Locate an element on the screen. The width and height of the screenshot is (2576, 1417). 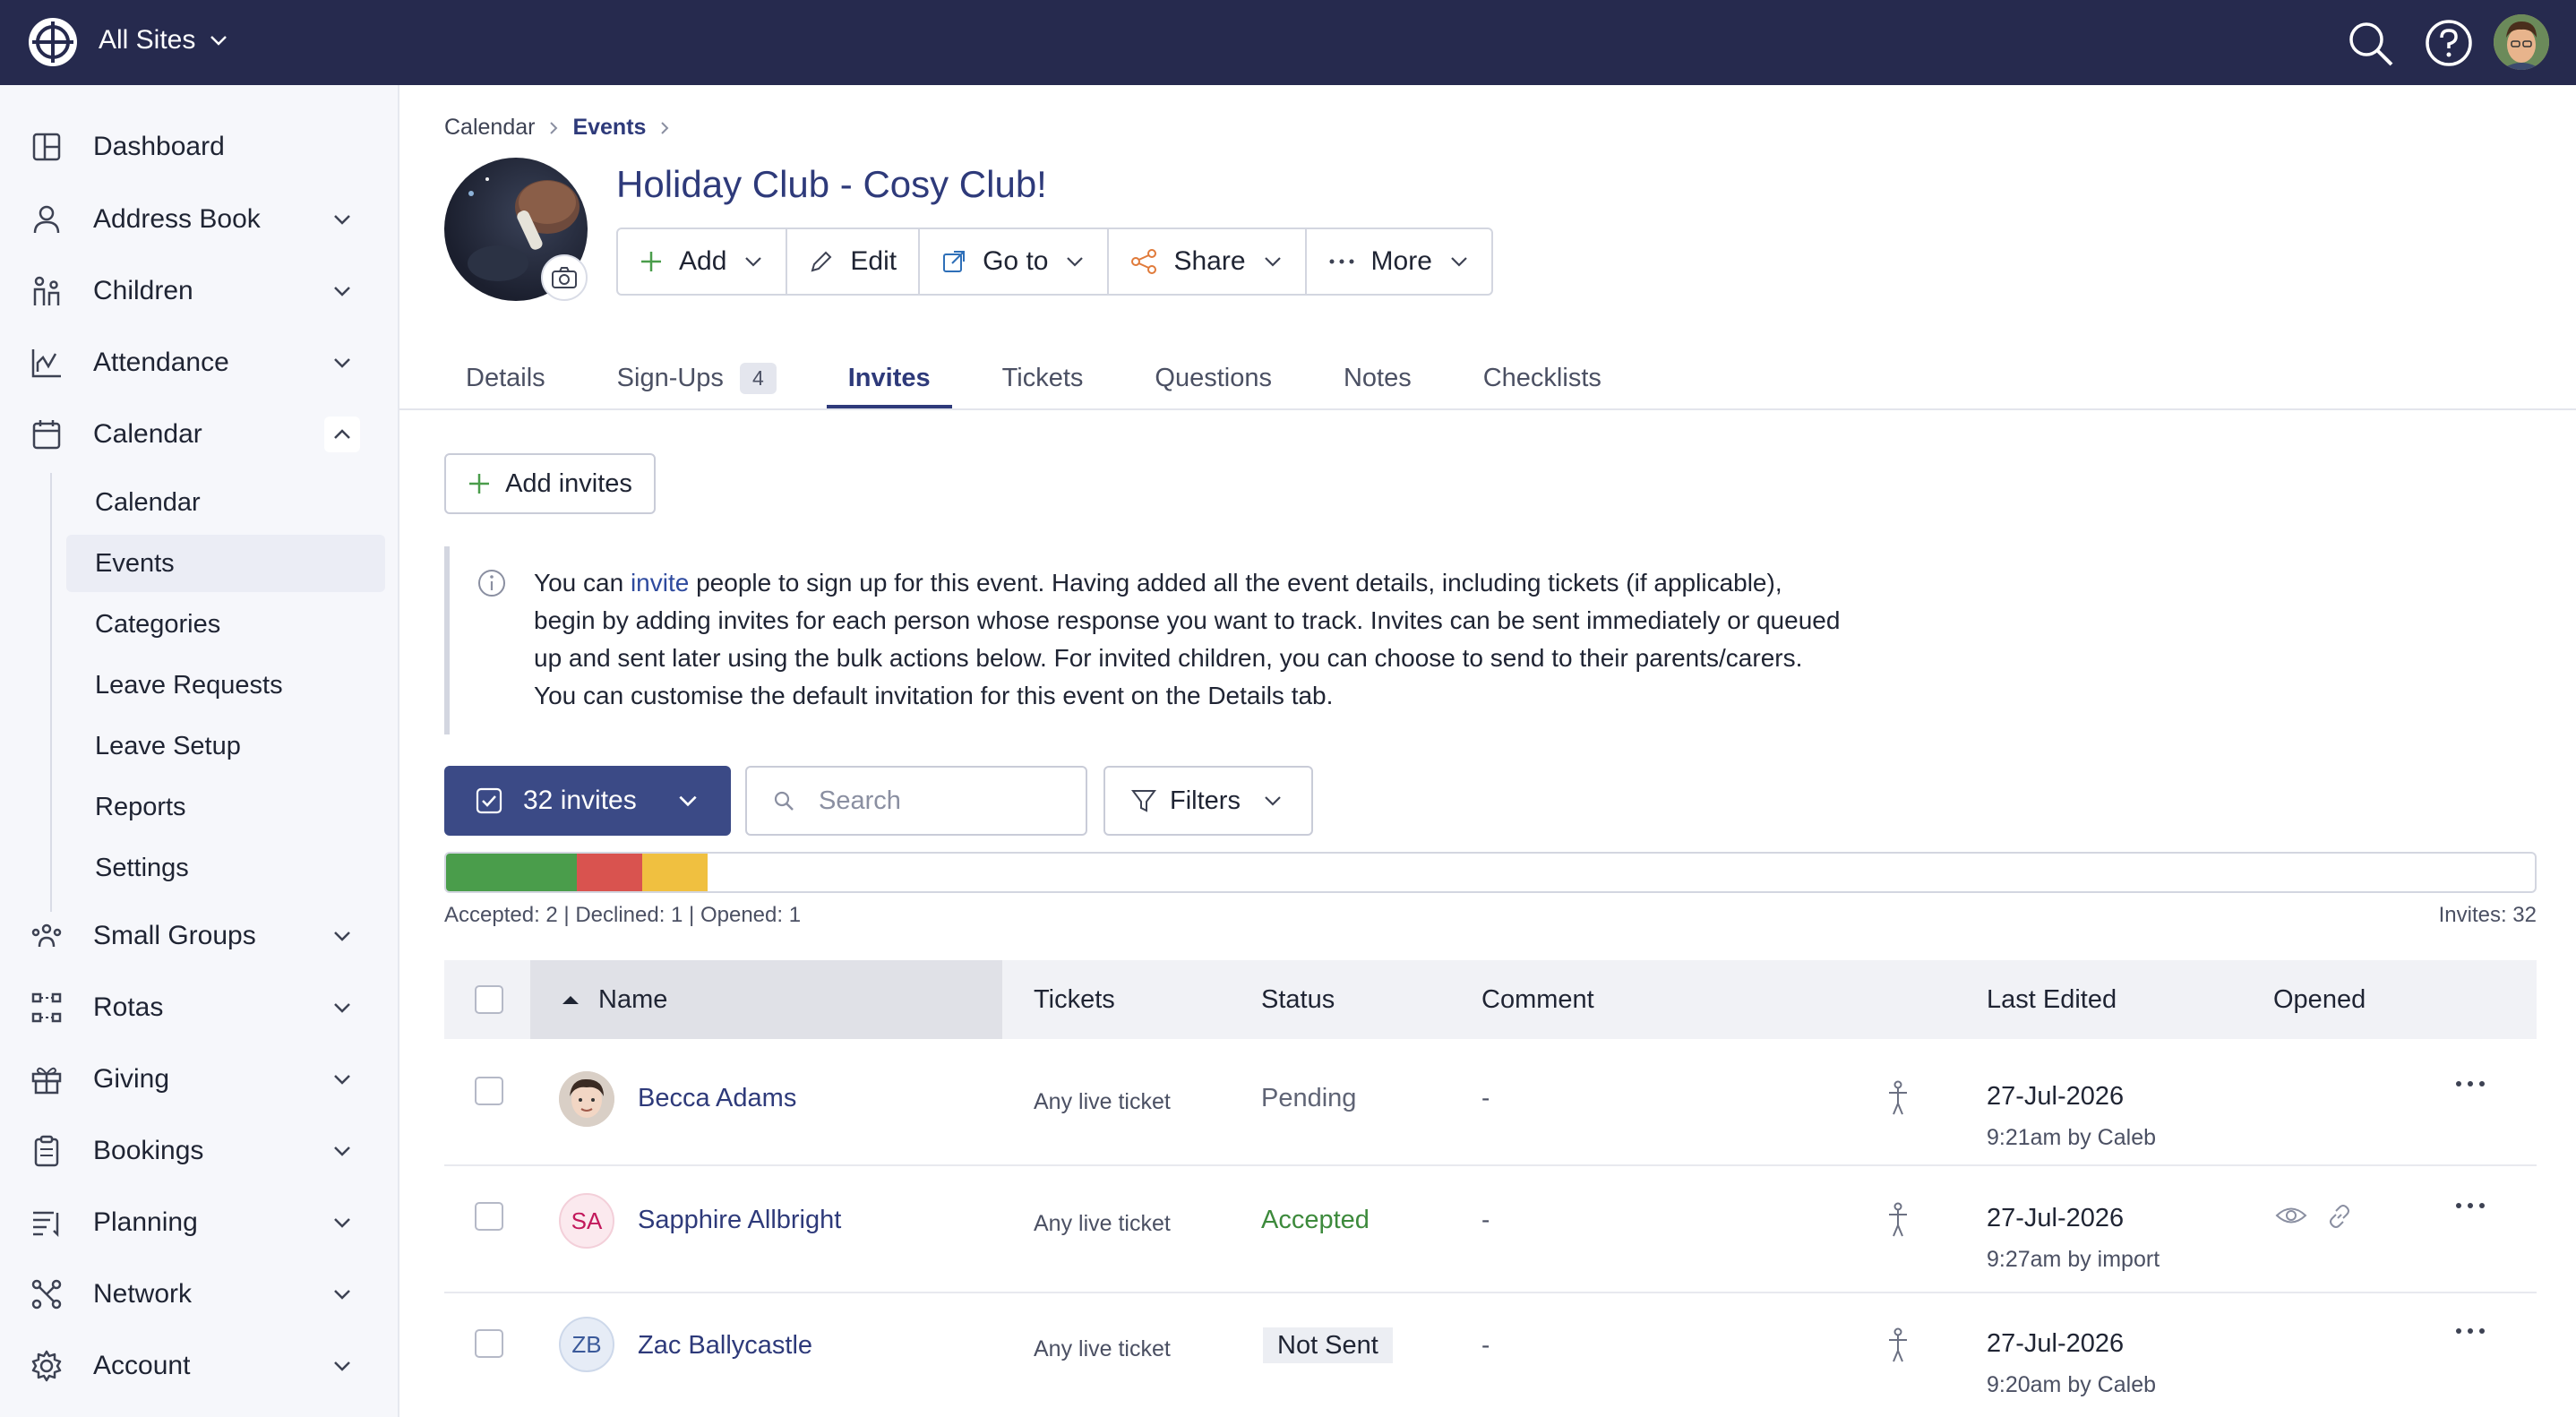
ticket-cell: Any live ticket is located at coordinates (1102, 1101).